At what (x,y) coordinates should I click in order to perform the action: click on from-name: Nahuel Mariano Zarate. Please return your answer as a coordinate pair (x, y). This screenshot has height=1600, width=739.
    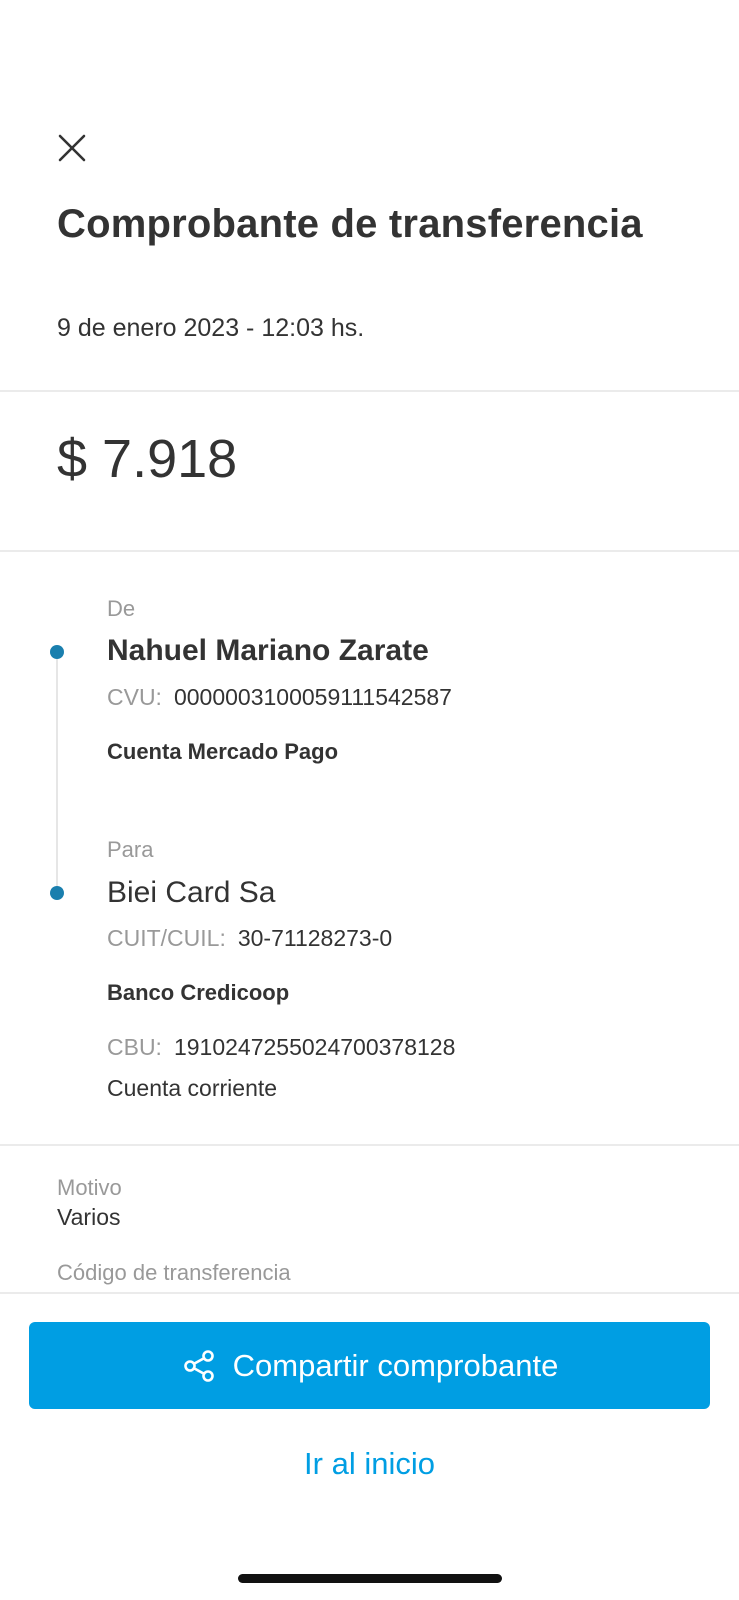
    Looking at the image, I should click on (268, 650).